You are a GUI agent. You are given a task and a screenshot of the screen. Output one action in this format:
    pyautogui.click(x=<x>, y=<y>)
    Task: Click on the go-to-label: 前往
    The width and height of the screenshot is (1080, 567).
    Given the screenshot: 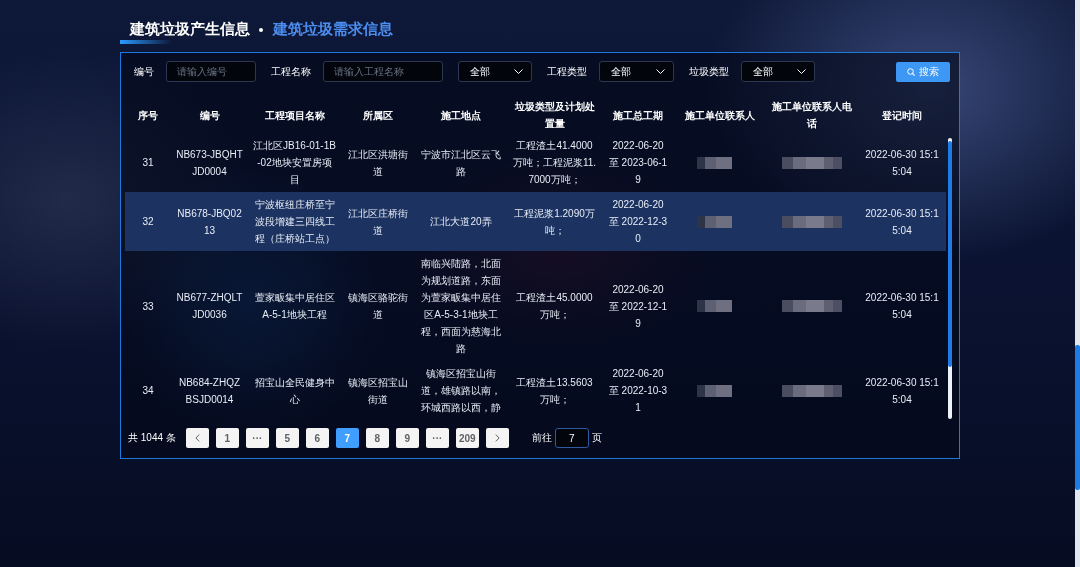 What is the action you would take?
    pyautogui.click(x=541, y=438)
    